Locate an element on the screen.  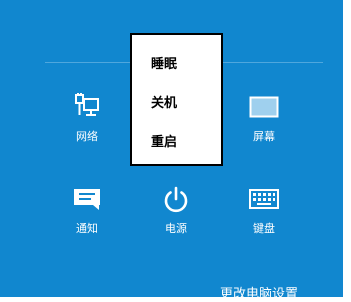
notifications-tile: 通知 is located at coordinates (87, 210).